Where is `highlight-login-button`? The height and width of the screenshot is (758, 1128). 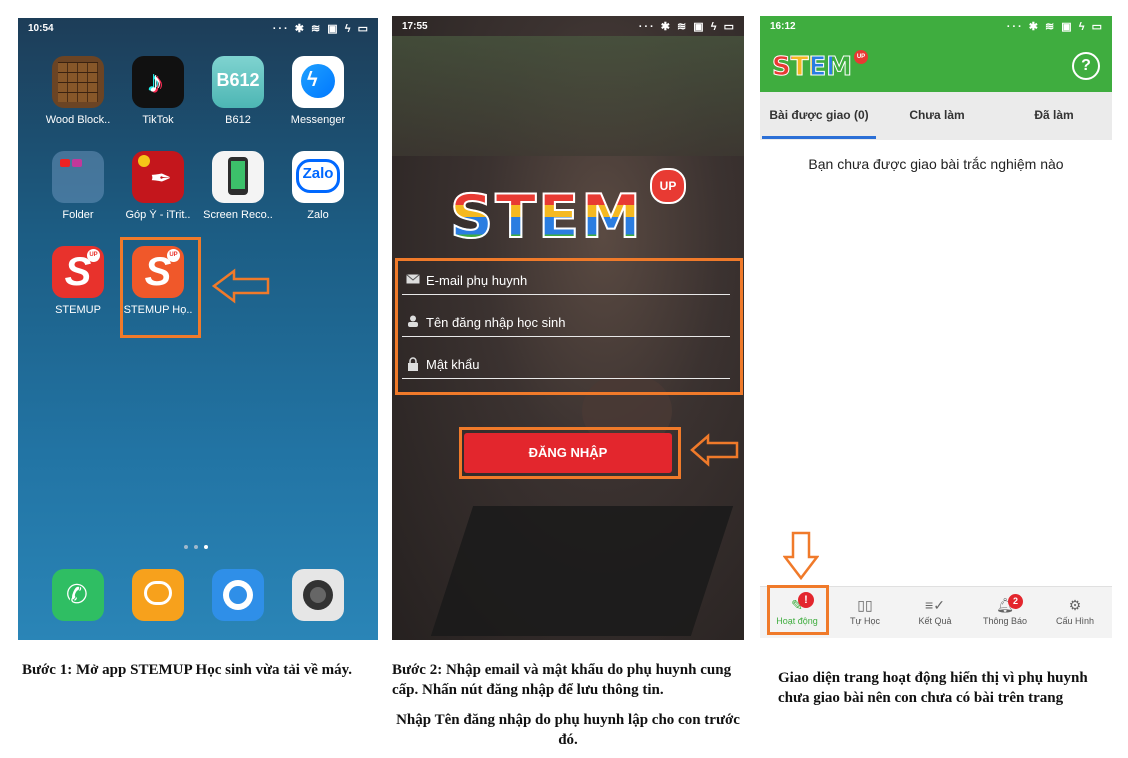
highlight-login-button is located at coordinates (570, 453).